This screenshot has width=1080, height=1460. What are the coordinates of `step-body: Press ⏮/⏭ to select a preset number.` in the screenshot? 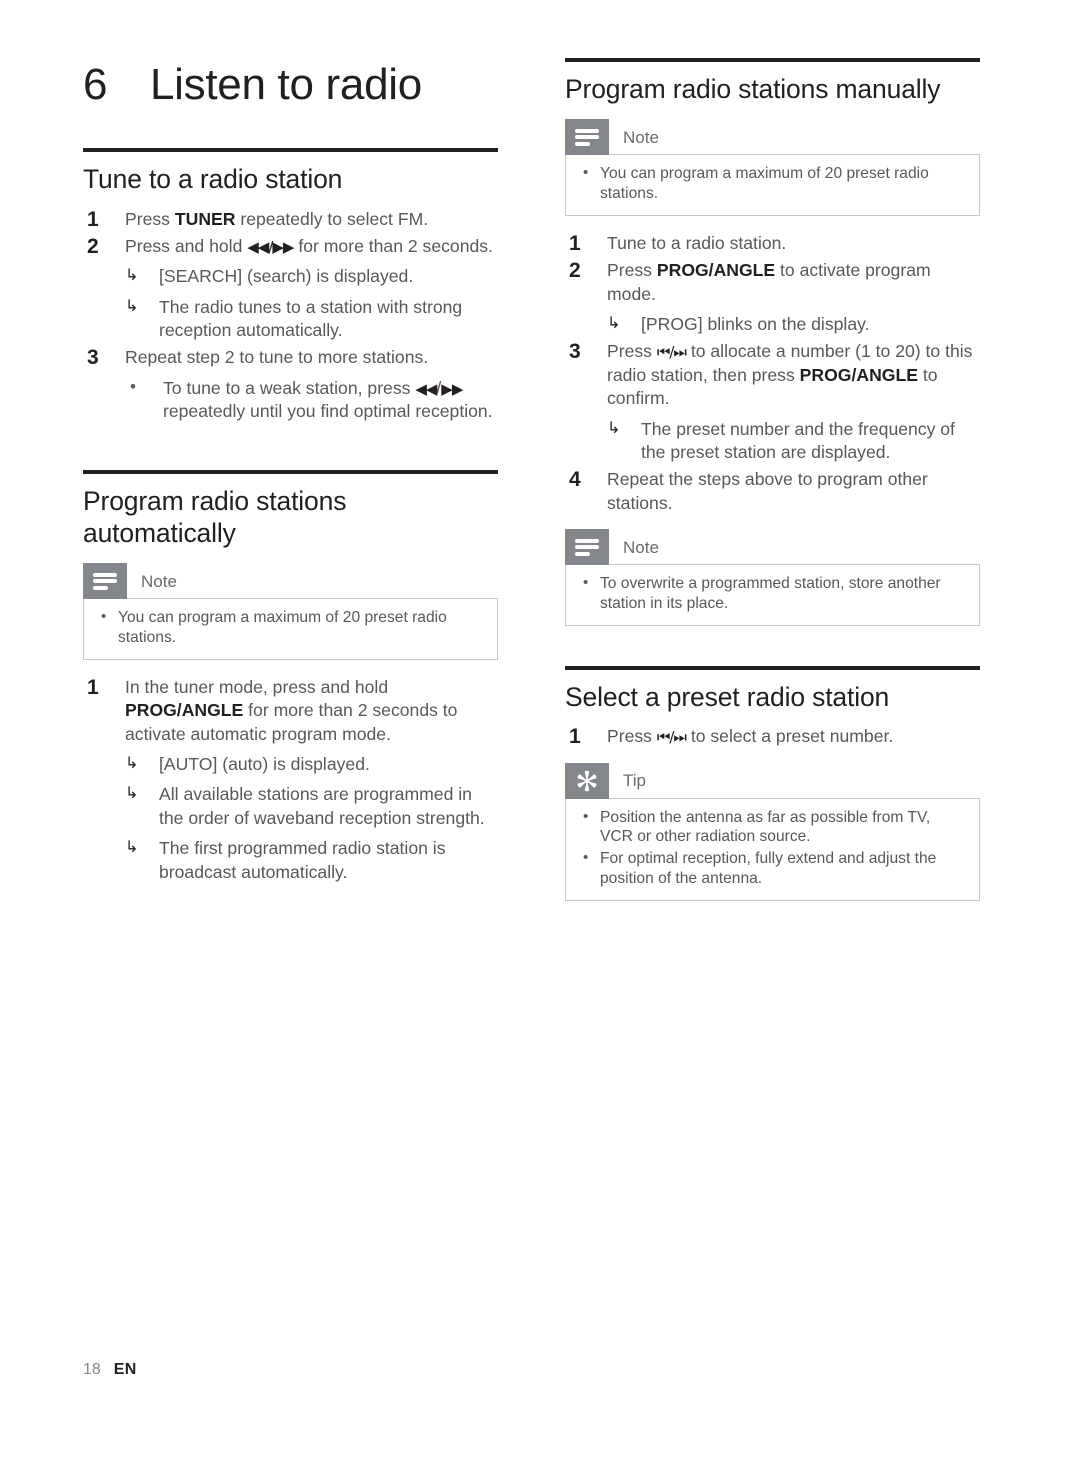 It's located at (750, 736).